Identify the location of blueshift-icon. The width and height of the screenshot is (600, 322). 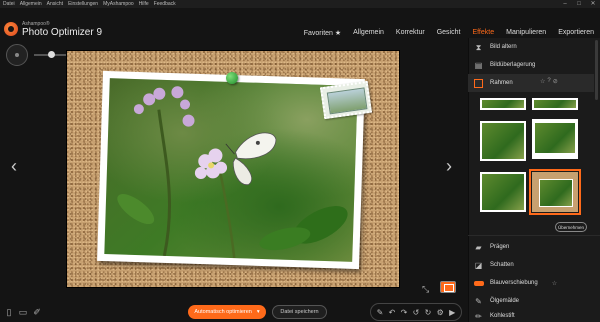
(479, 283).